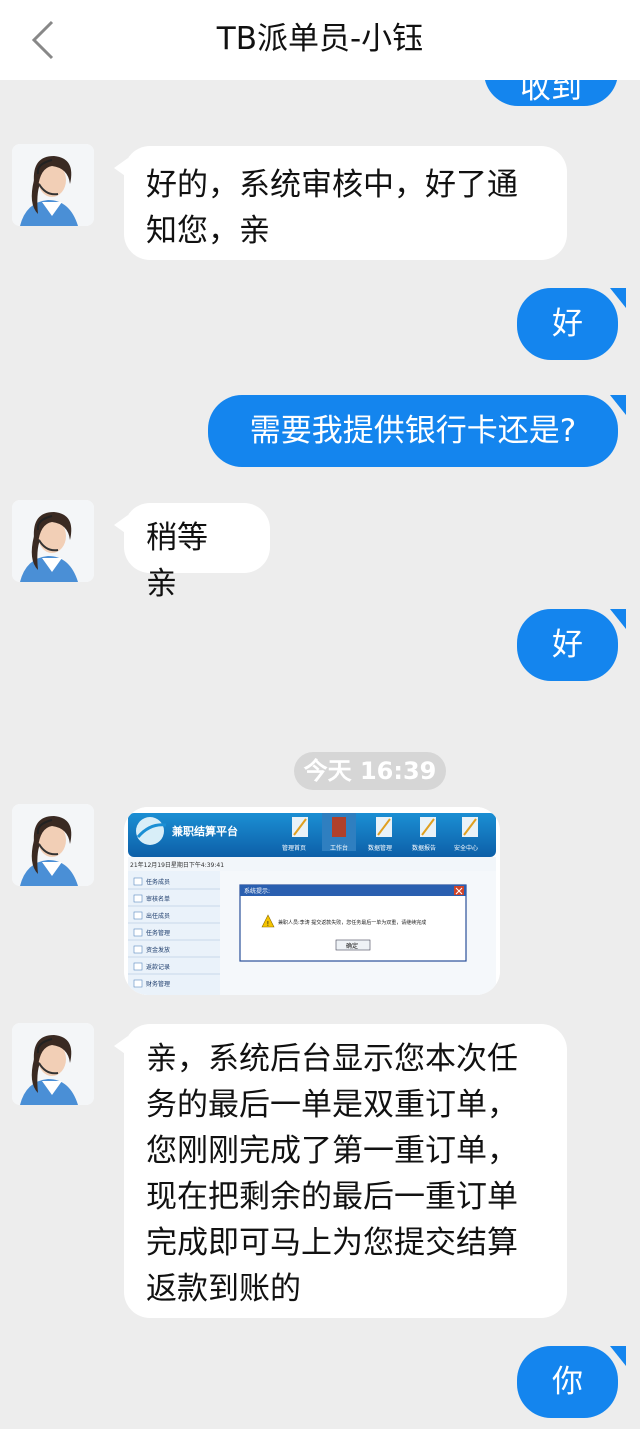 The image size is (640, 1429). I want to click on chat-header: TB派单员-小钰, so click(320, 40).